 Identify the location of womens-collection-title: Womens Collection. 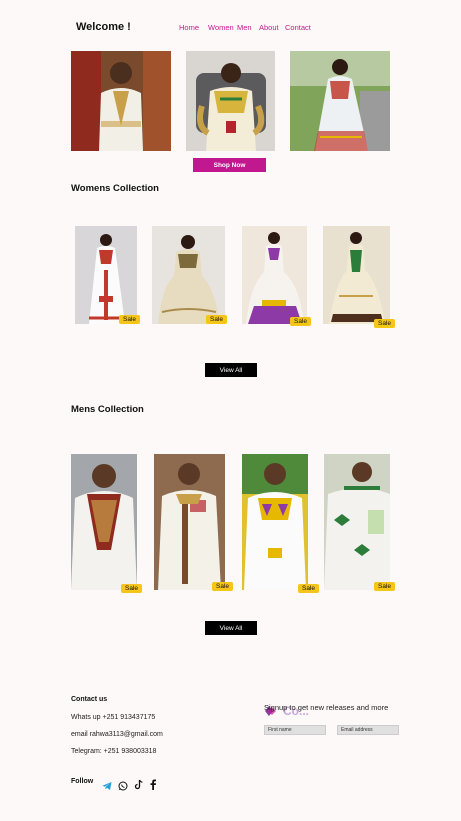
(115, 188).